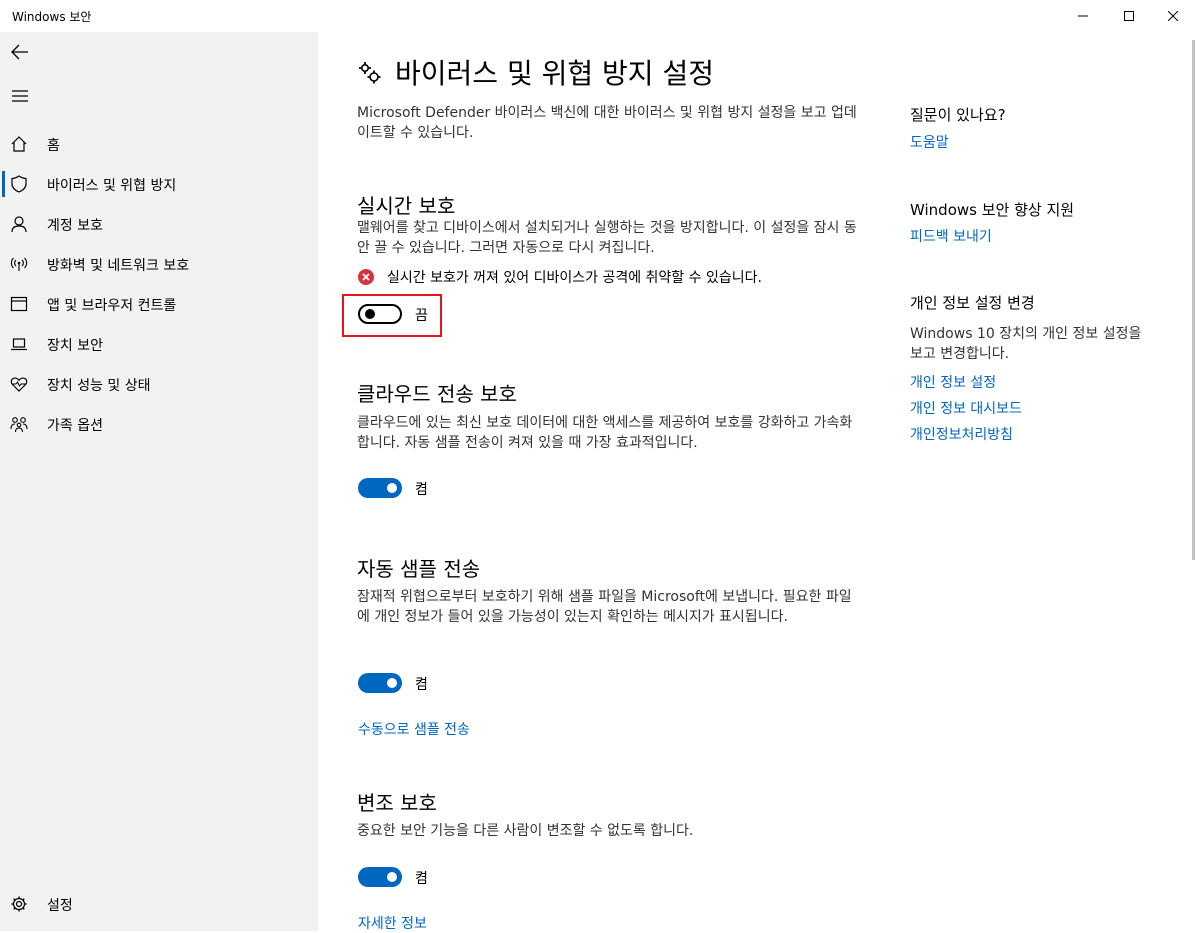 The height and width of the screenshot is (933, 1196). I want to click on sample-toggle, so click(380, 683).